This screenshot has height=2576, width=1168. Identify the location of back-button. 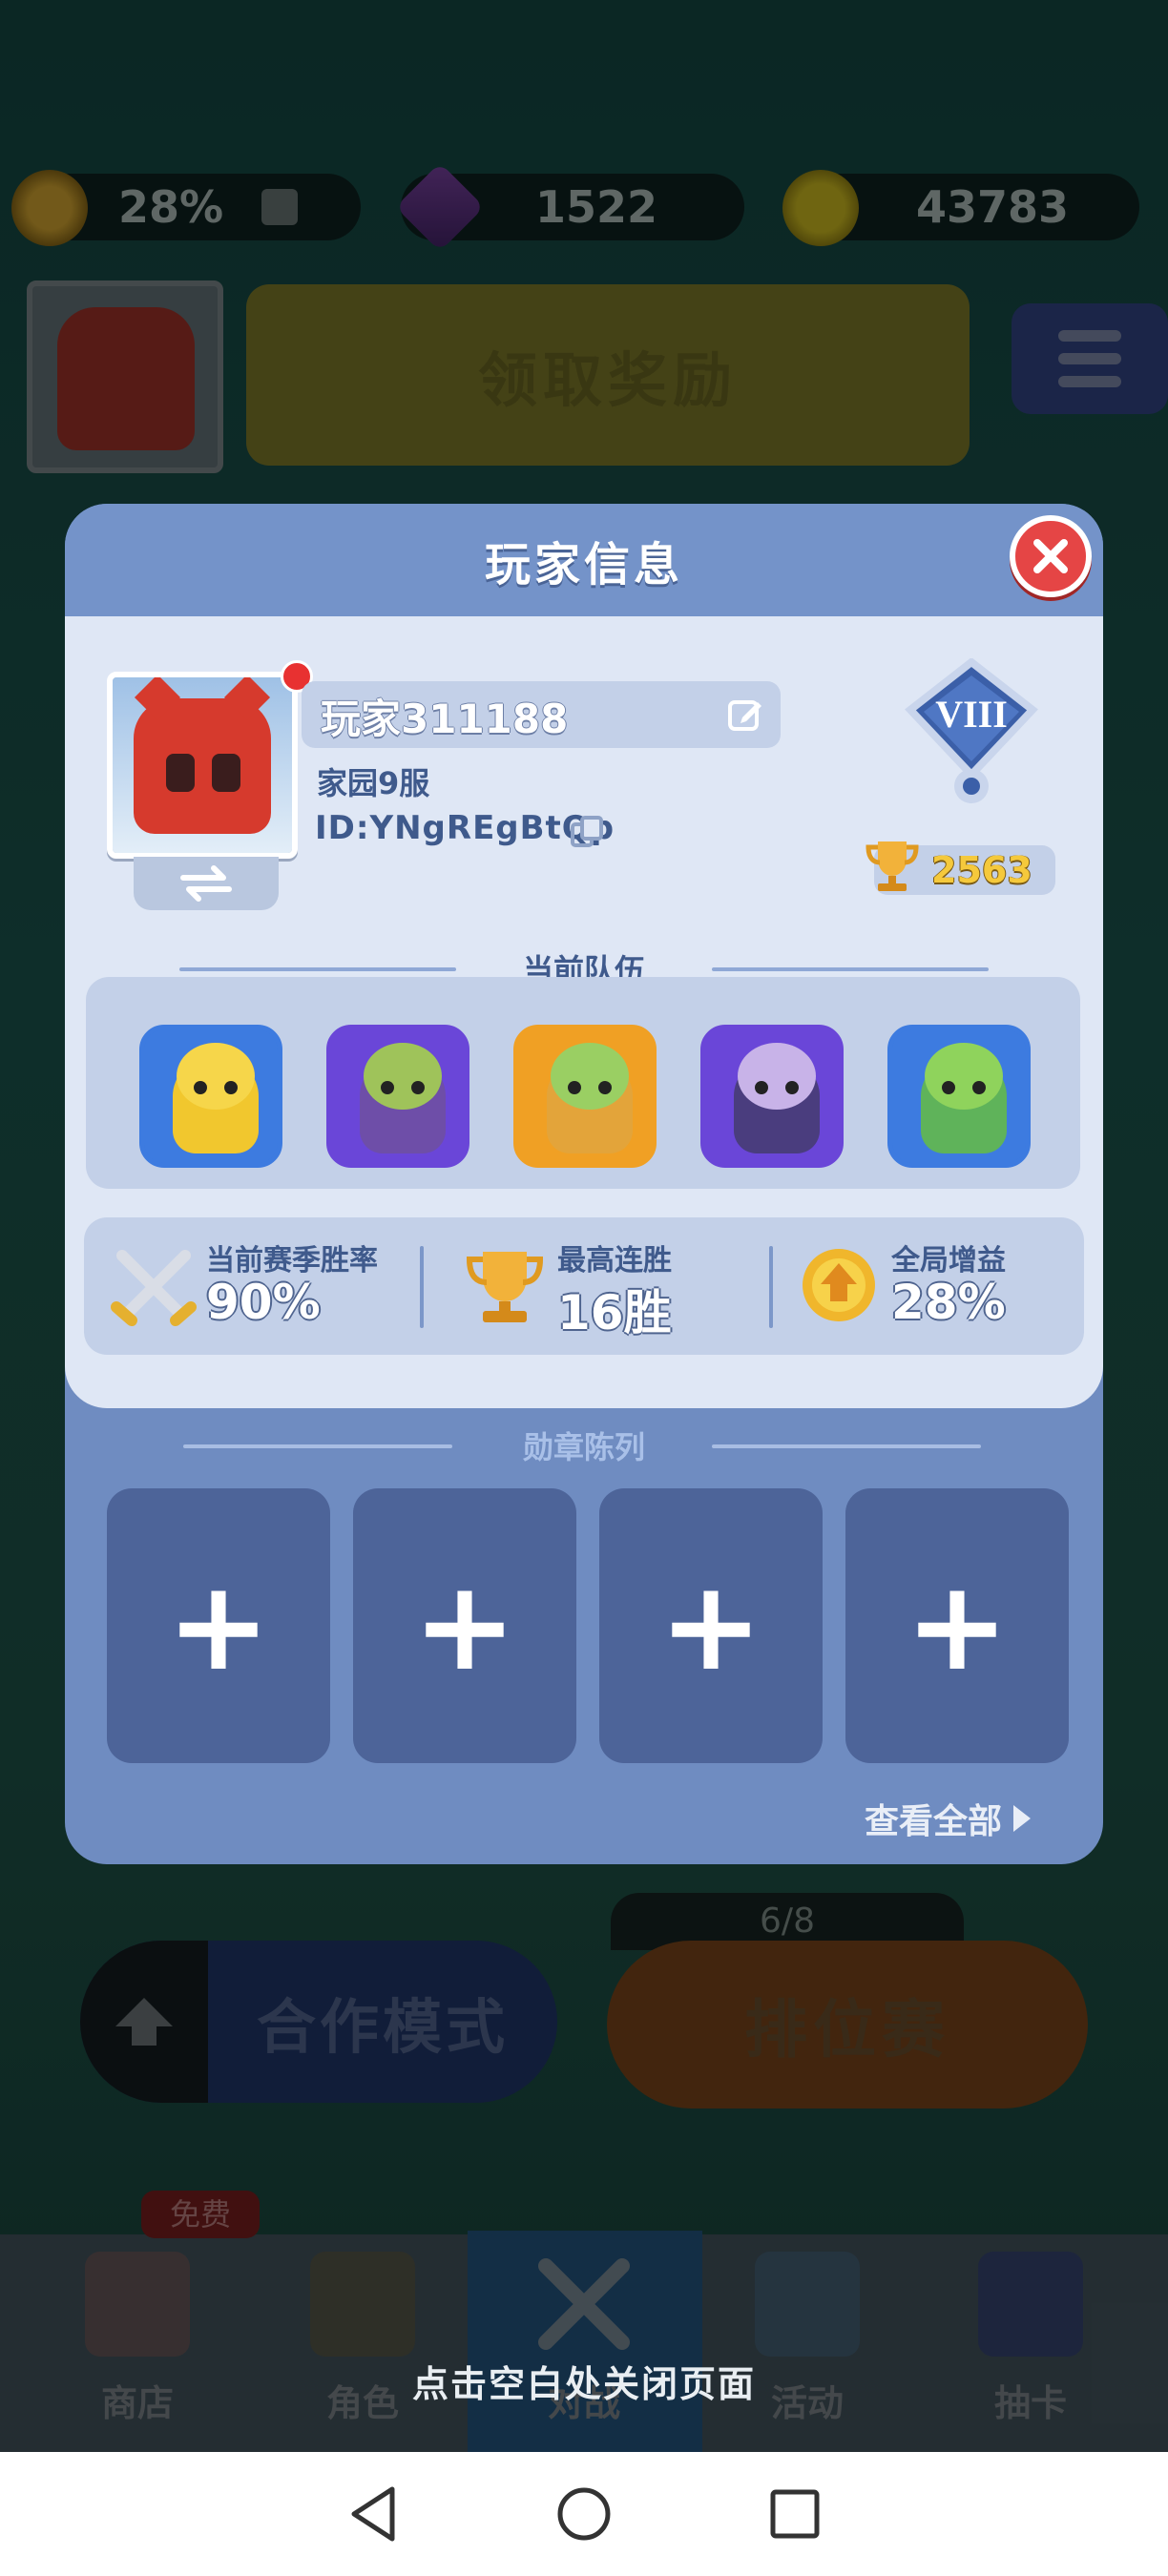
(373, 2514).